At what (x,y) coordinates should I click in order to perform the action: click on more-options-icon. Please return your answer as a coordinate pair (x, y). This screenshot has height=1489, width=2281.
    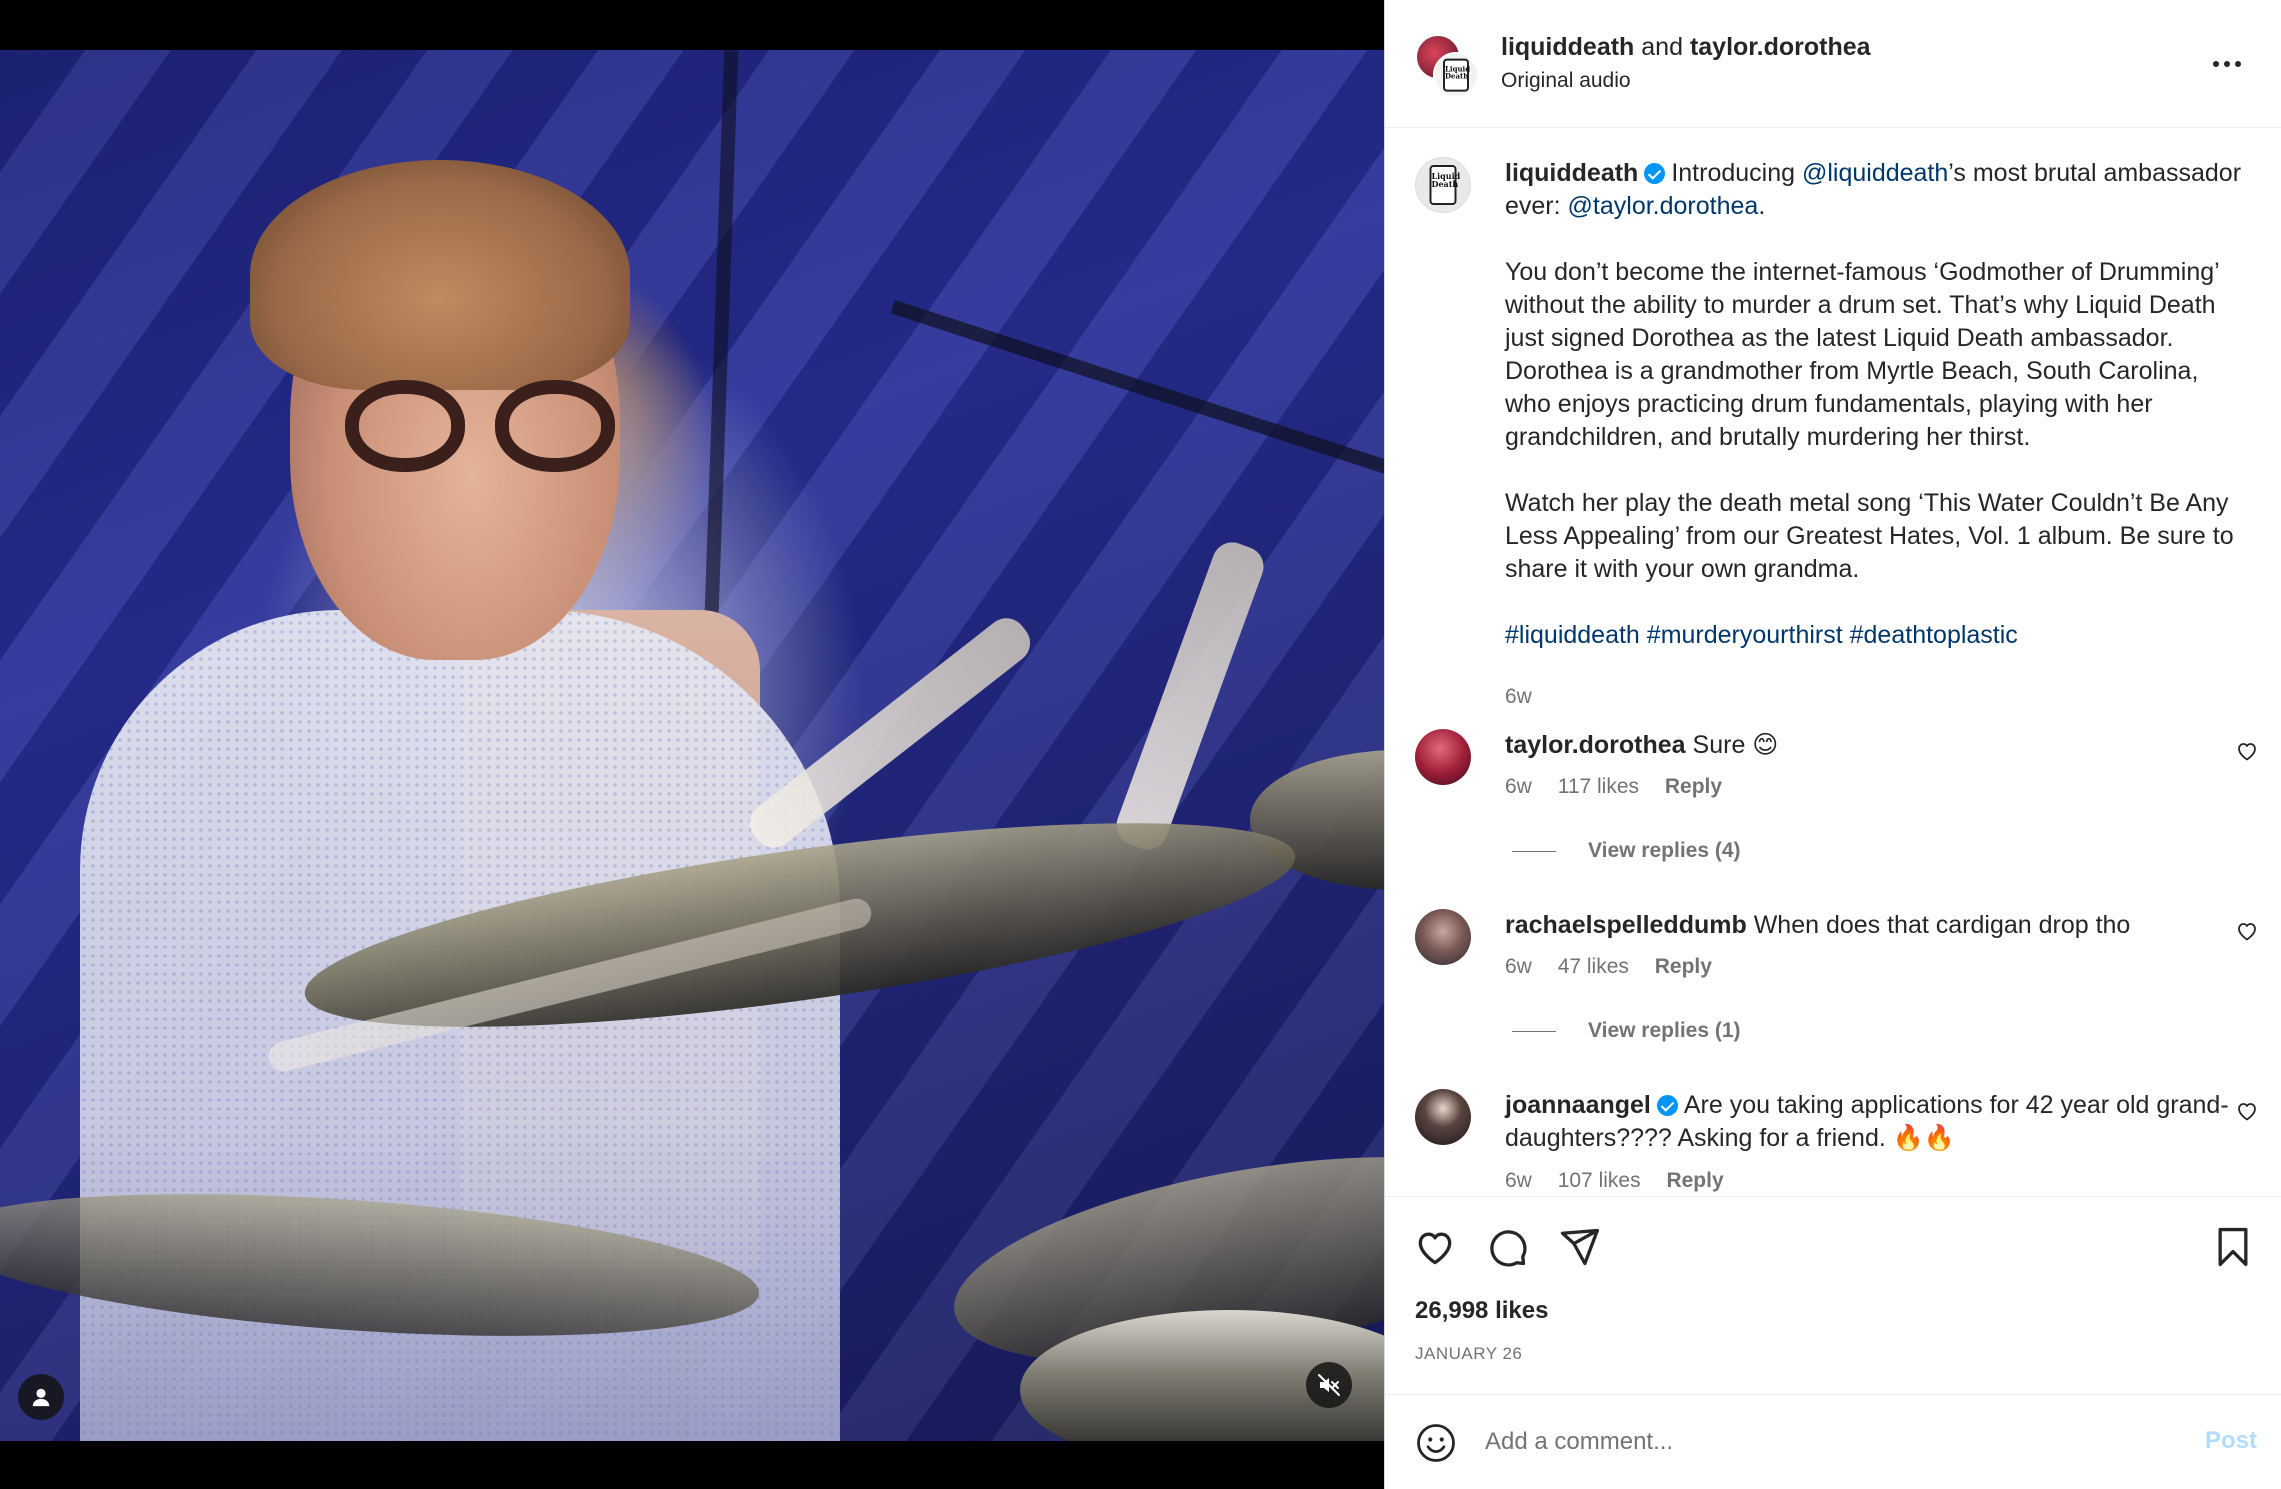
    Looking at the image, I should click on (2227, 64).